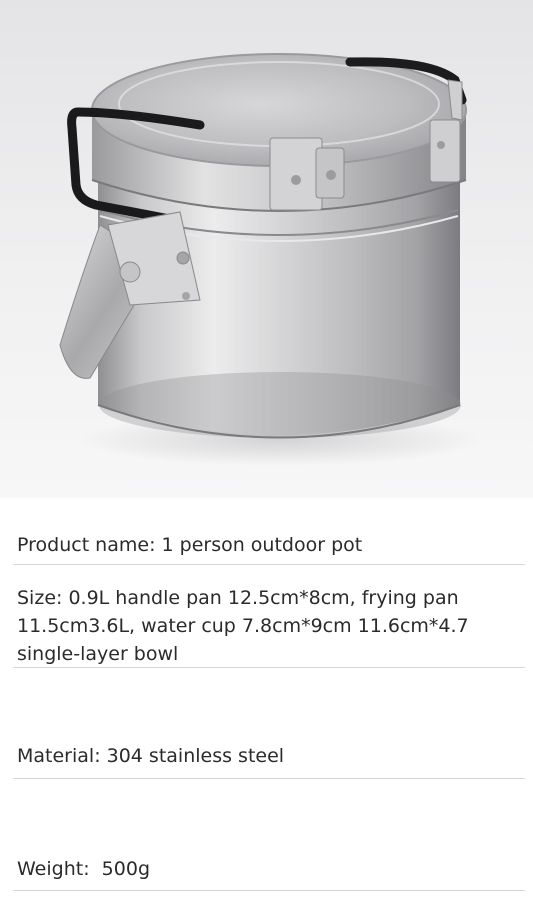 This screenshot has height=912, width=533. I want to click on material-spec: Material: 304 stainless steel, so click(151, 756).